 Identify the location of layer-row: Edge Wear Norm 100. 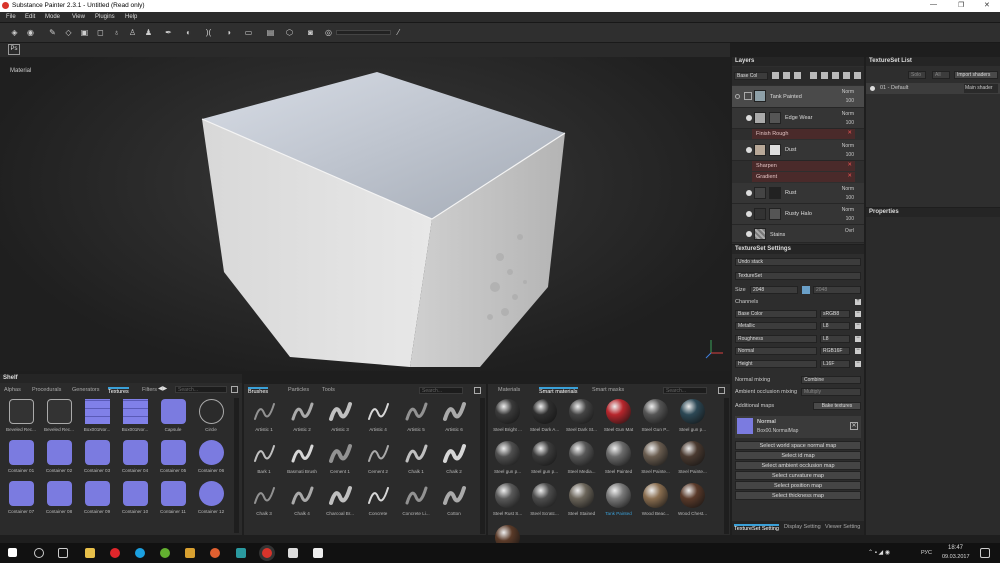
(798, 118).